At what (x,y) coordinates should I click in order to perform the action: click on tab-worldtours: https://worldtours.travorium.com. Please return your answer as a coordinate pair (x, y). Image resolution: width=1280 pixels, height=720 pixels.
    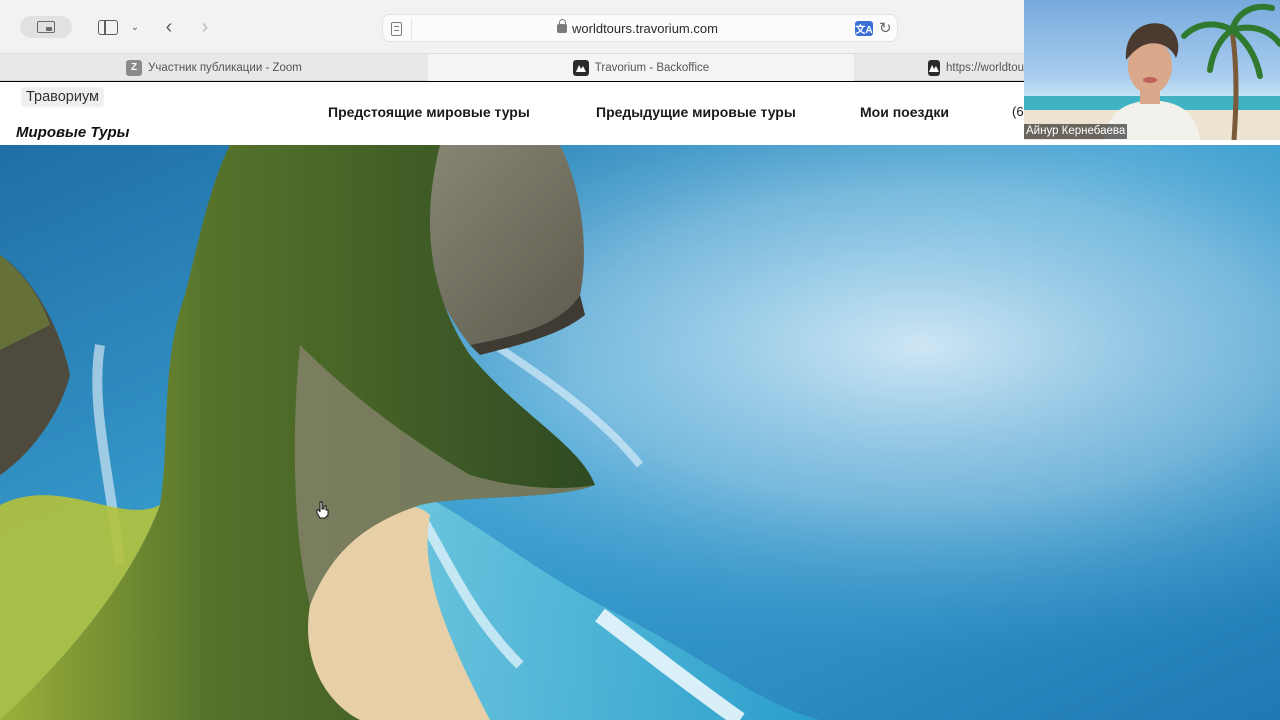
    Looking at the image, I should click on (939, 67).